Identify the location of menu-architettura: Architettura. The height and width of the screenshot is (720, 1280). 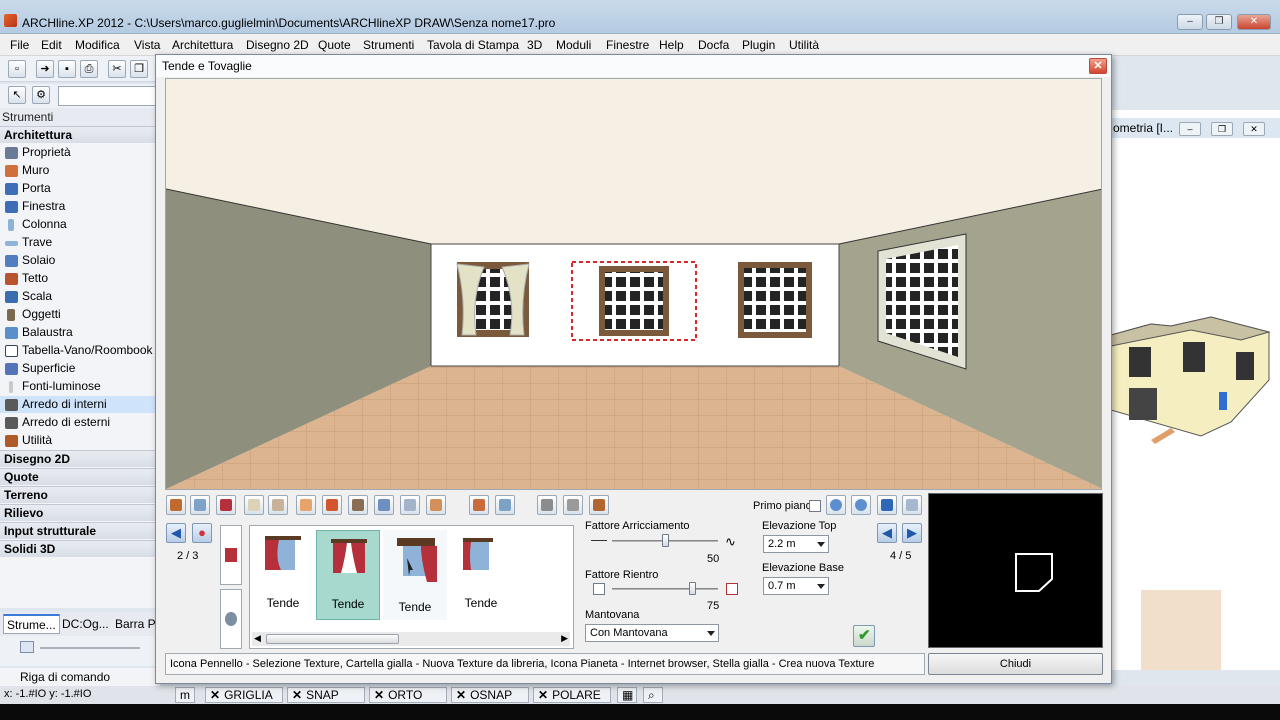
(202, 45).